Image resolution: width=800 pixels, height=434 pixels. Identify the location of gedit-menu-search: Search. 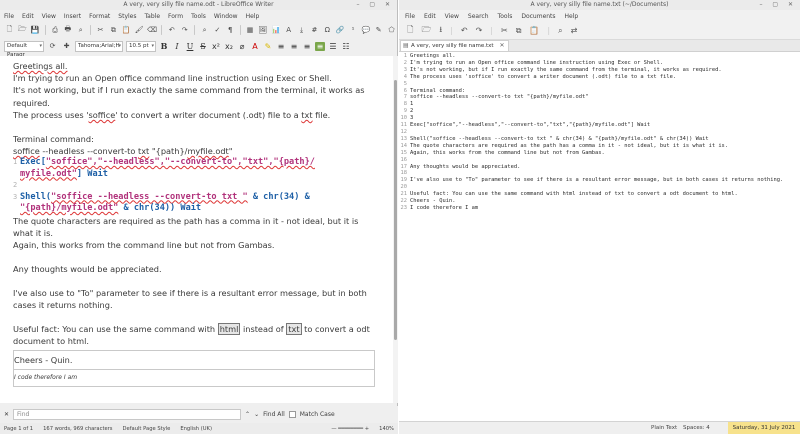
(478, 16).